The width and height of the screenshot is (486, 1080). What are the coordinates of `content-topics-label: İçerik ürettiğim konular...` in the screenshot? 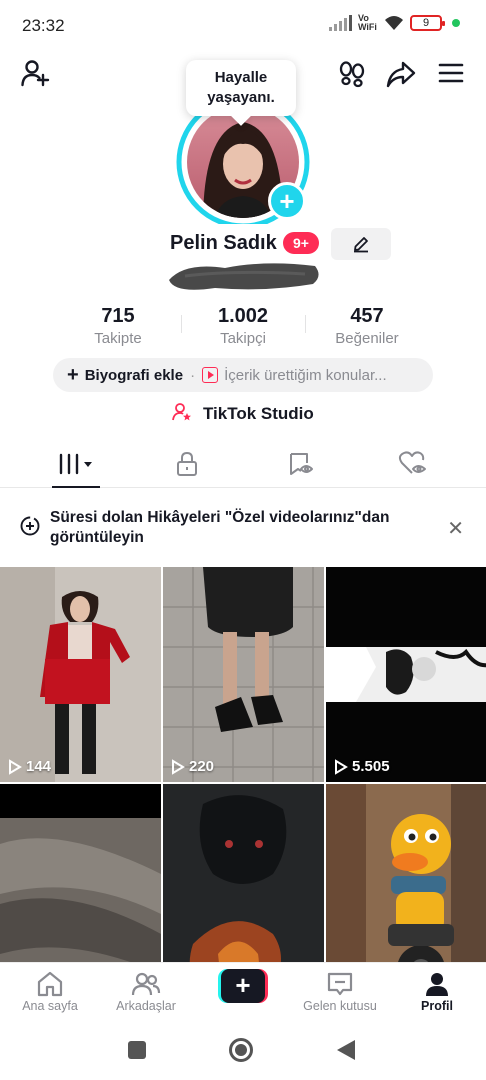 It's located at (305, 375).